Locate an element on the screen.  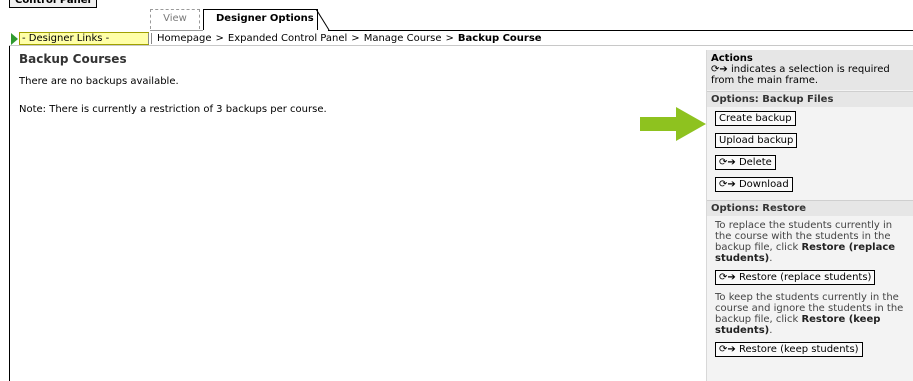
backup-files-heading: Options: Backup Files is located at coordinates (810, 99).